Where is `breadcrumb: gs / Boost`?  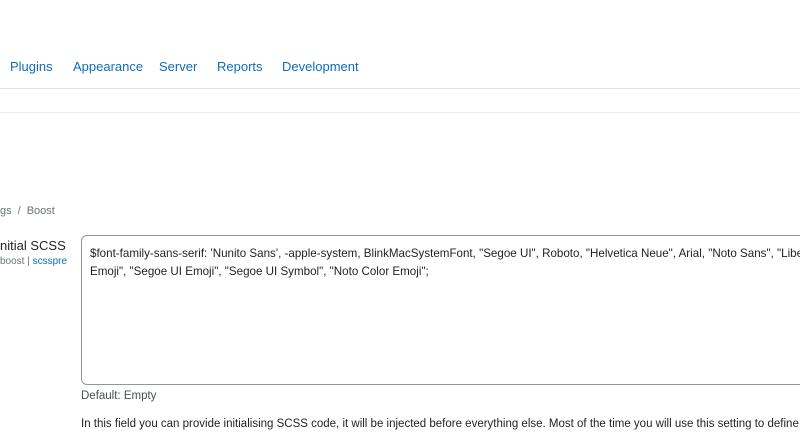 breadcrumb: gs / Boost is located at coordinates (27, 211).